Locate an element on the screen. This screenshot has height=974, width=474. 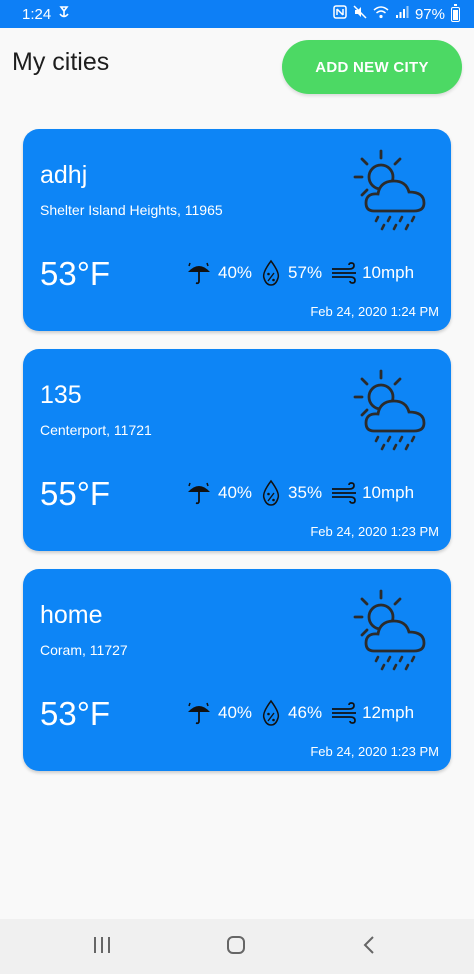
city-temperature: 55°F is located at coordinates (75, 493).